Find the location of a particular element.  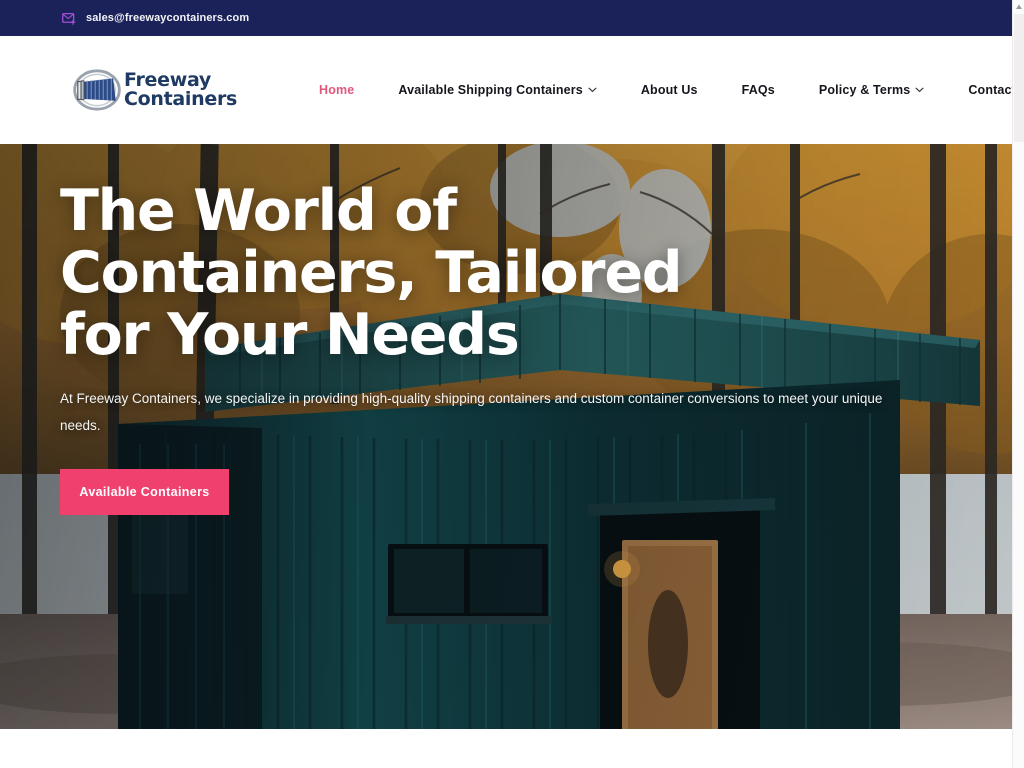

nav-label-home: Home is located at coordinates (337, 90).